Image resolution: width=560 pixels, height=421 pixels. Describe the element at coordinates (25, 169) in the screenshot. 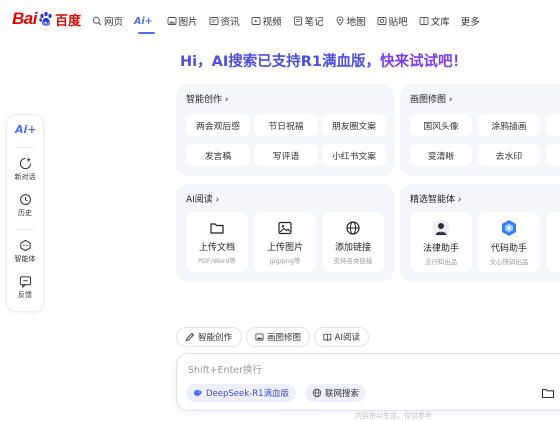

I see `sidebar-item-new-chat: 新对话` at that location.